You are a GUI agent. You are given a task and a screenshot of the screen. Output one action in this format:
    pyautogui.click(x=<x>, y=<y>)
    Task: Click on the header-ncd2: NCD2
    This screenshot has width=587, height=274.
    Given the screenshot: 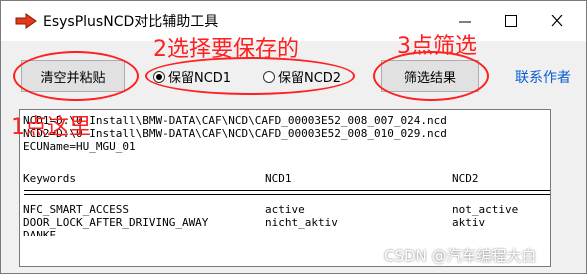 What is the action you would take?
    pyautogui.click(x=465, y=178)
    